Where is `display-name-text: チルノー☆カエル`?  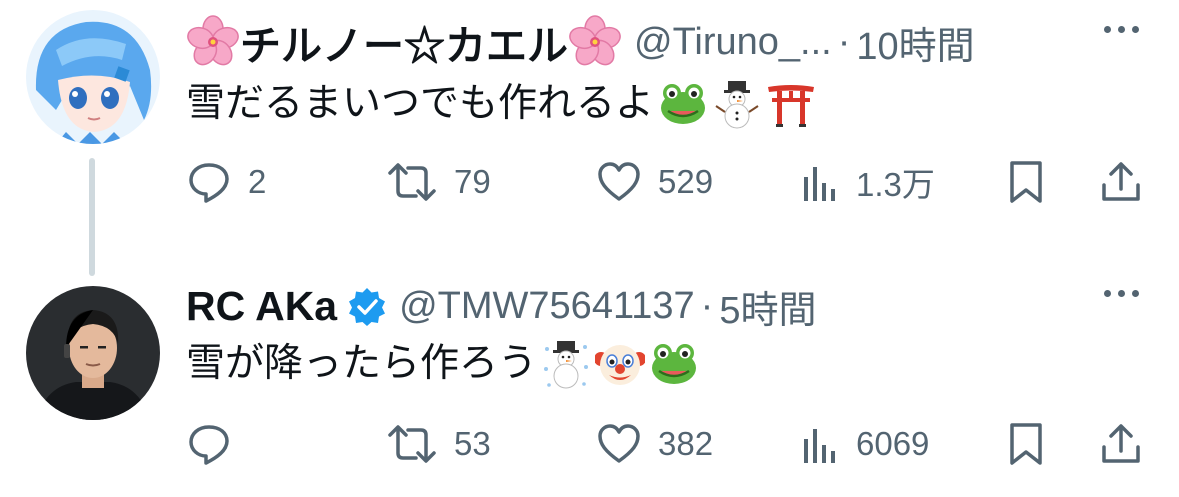 display-name-text: チルノー☆カエル is located at coordinates (404, 46).